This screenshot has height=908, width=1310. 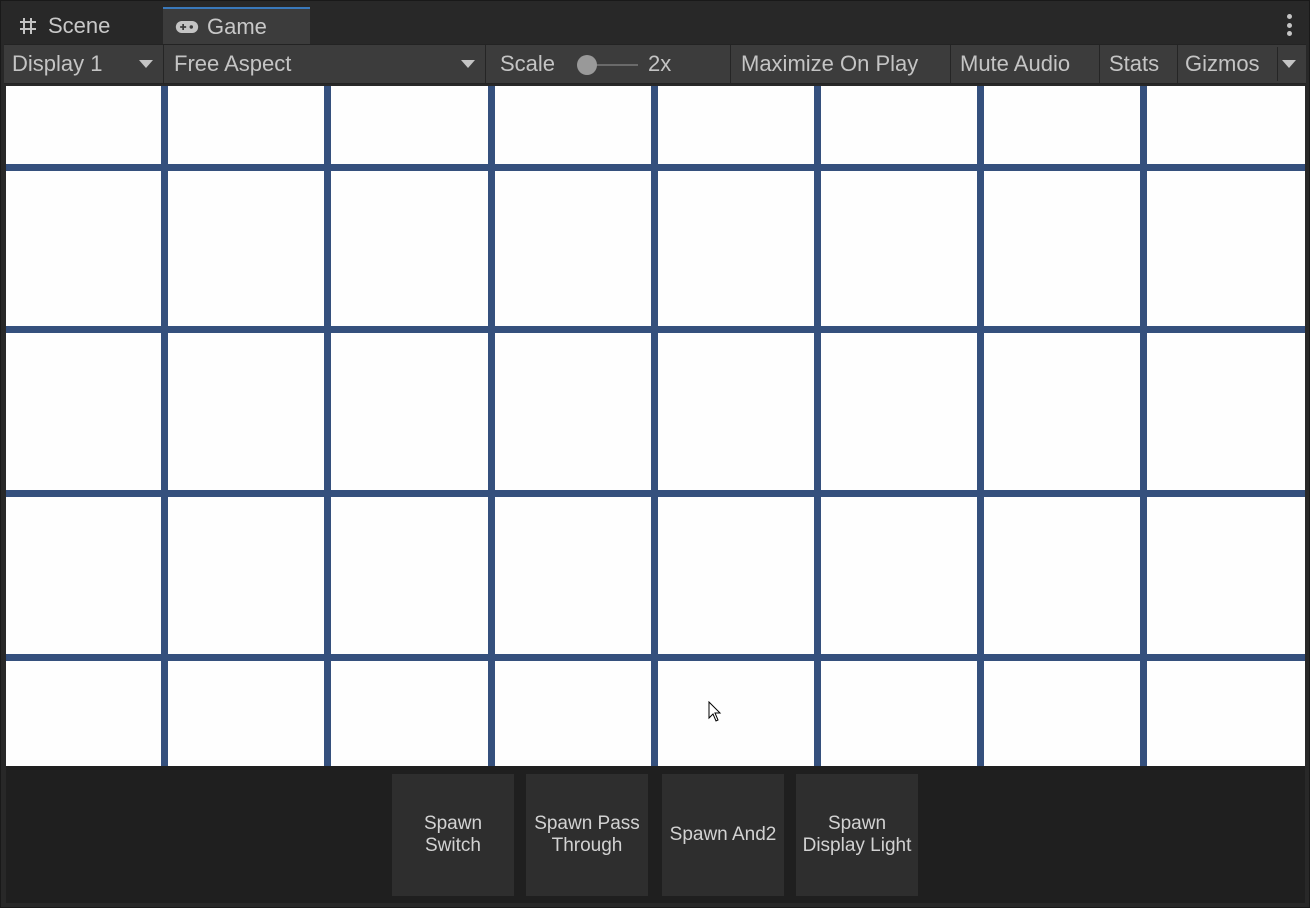 I want to click on display-dropdown: Display 1, so click(x=84, y=64).